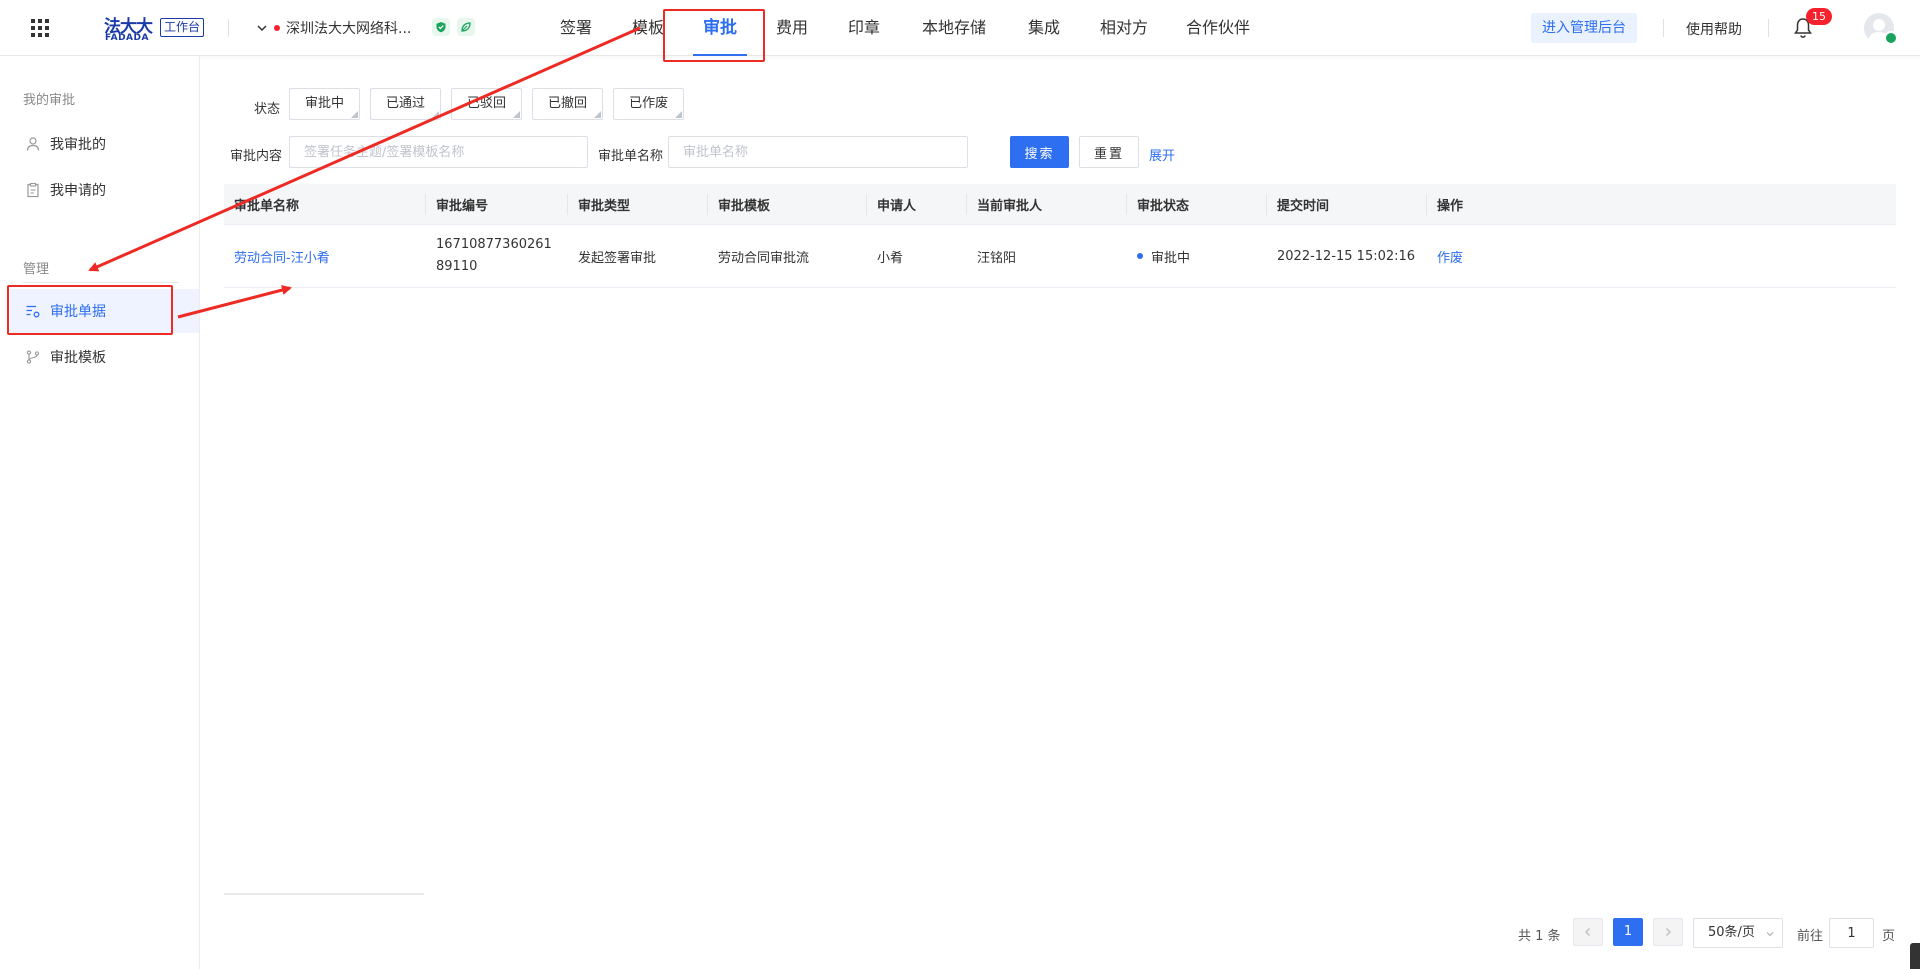  What do you see at coordinates (897, 206) in the screenshot?
I see `column-header: 申请人` at bounding box center [897, 206].